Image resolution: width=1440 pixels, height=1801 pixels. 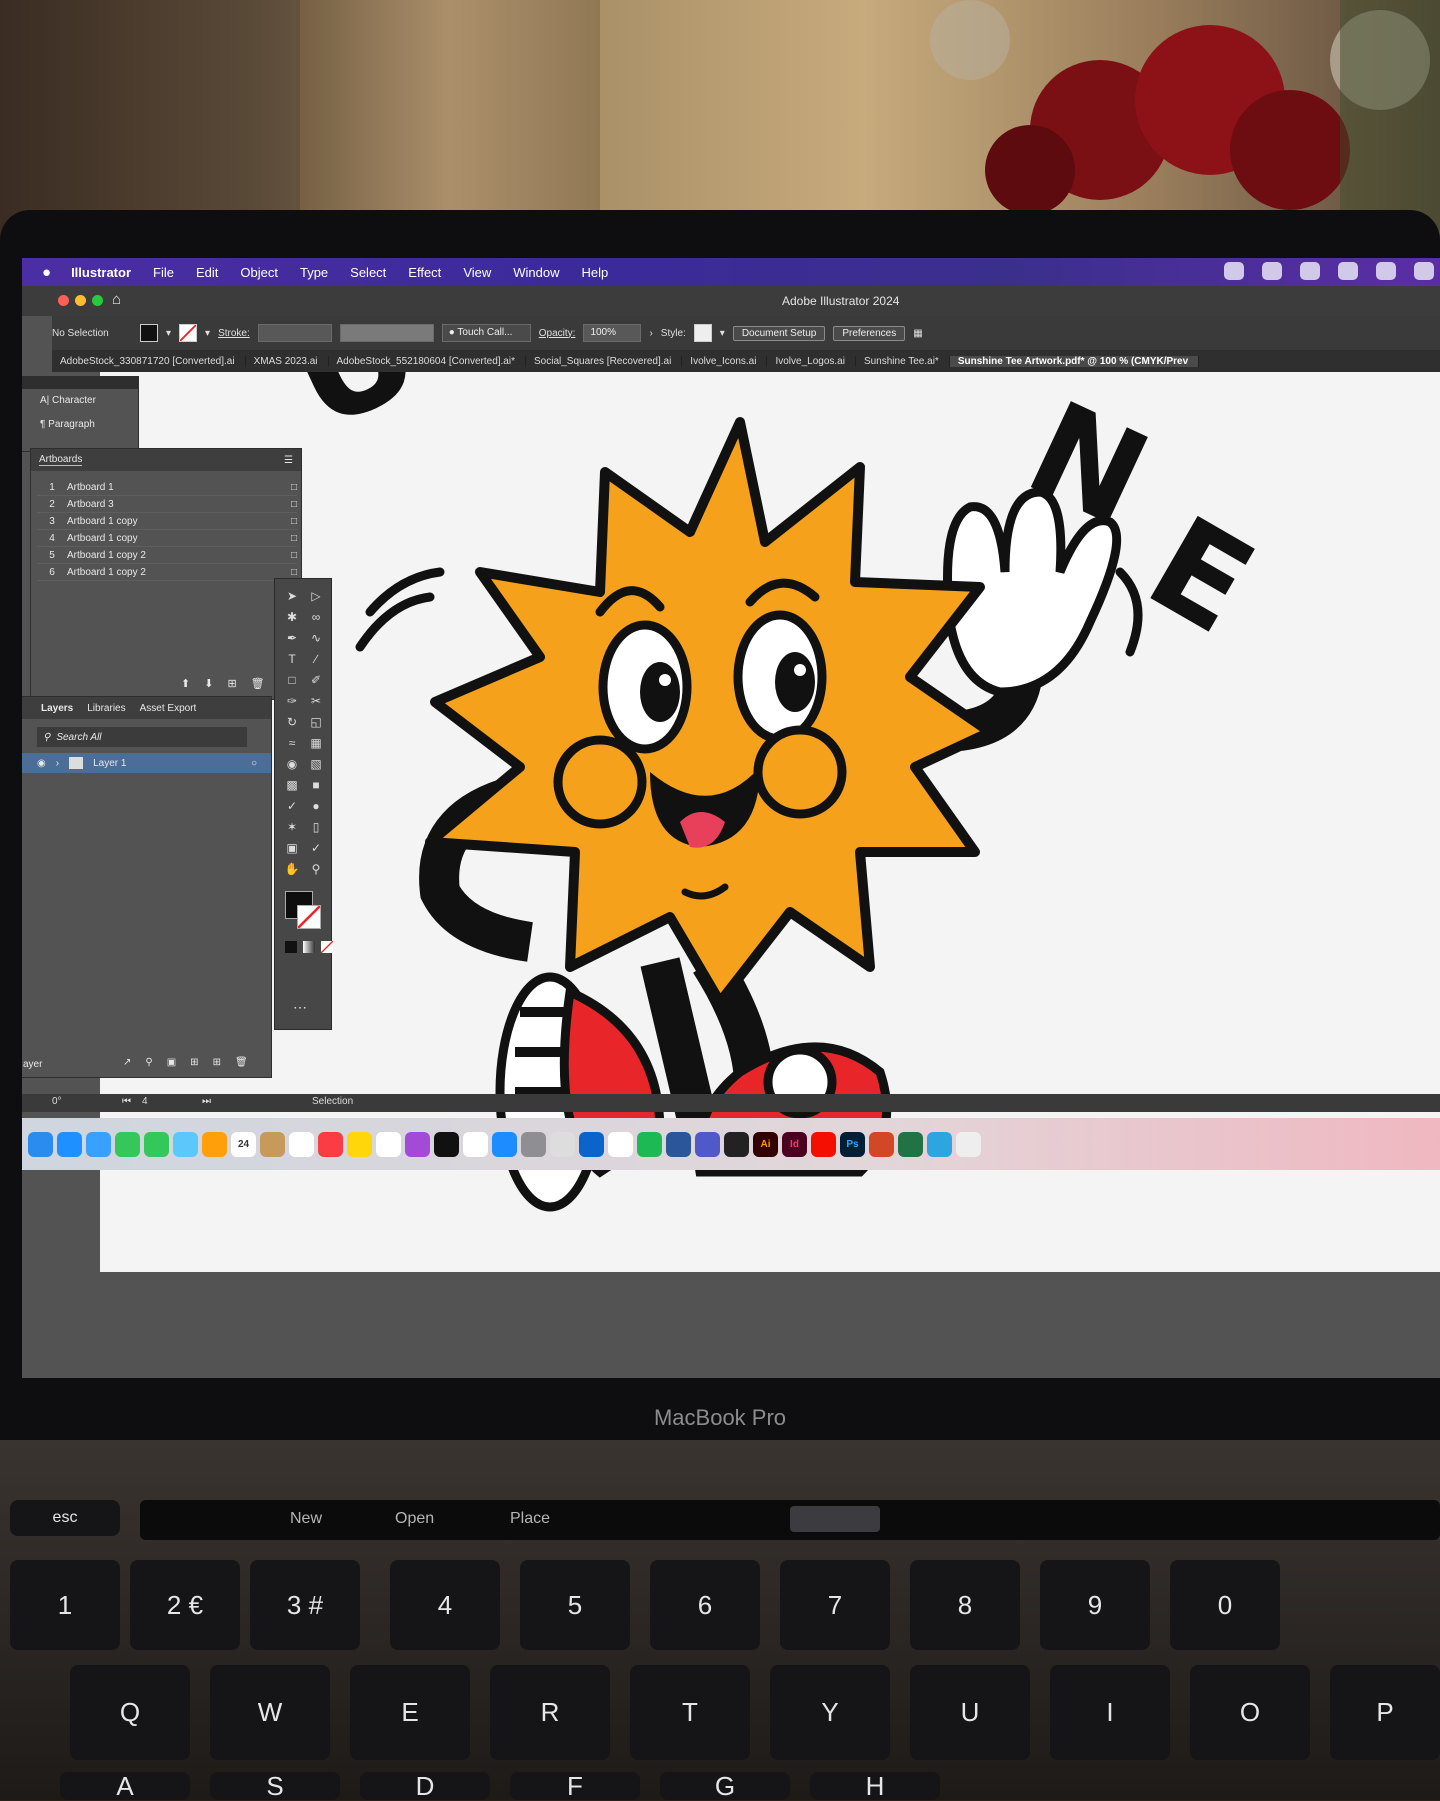 What do you see at coordinates (965, 1605) in the screenshot?
I see `key-8: 8` at bounding box center [965, 1605].